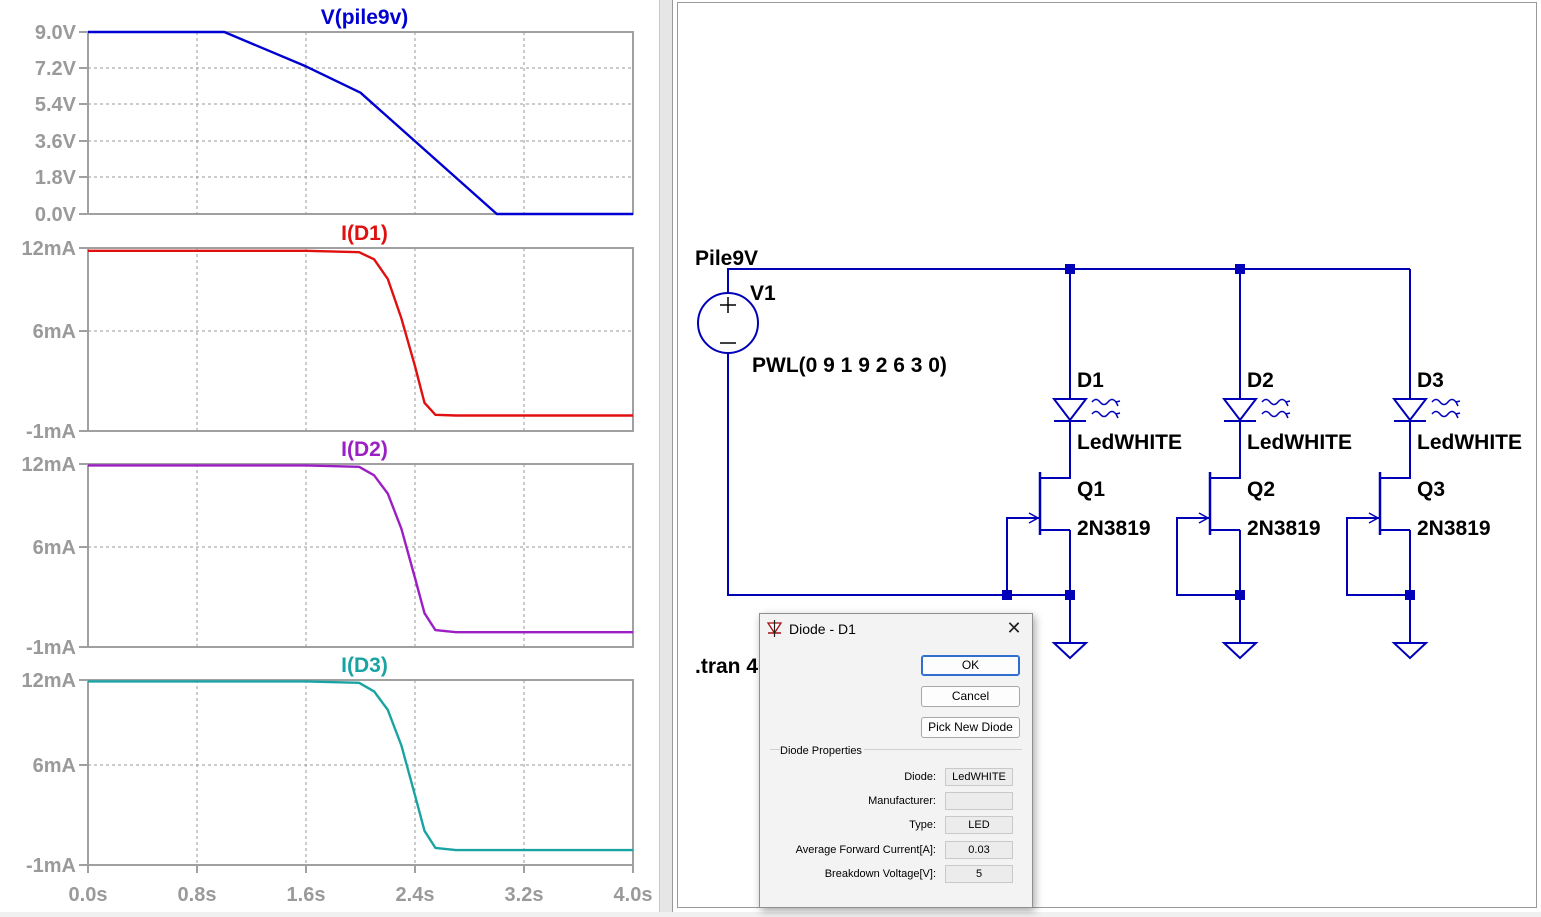  I want to click on branch-1: D1 LedWHITE Q1 2N3819, so click(1096, 514).